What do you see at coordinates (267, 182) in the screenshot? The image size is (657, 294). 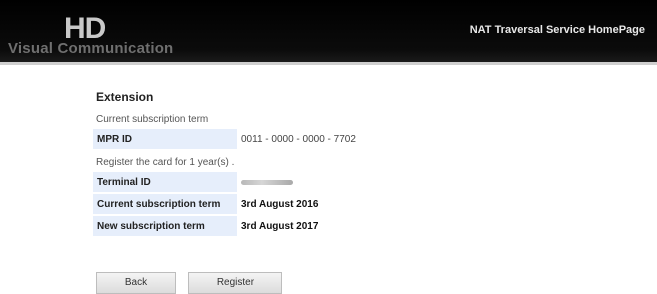 I see `redacted-terminal-id` at bounding box center [267, 182].